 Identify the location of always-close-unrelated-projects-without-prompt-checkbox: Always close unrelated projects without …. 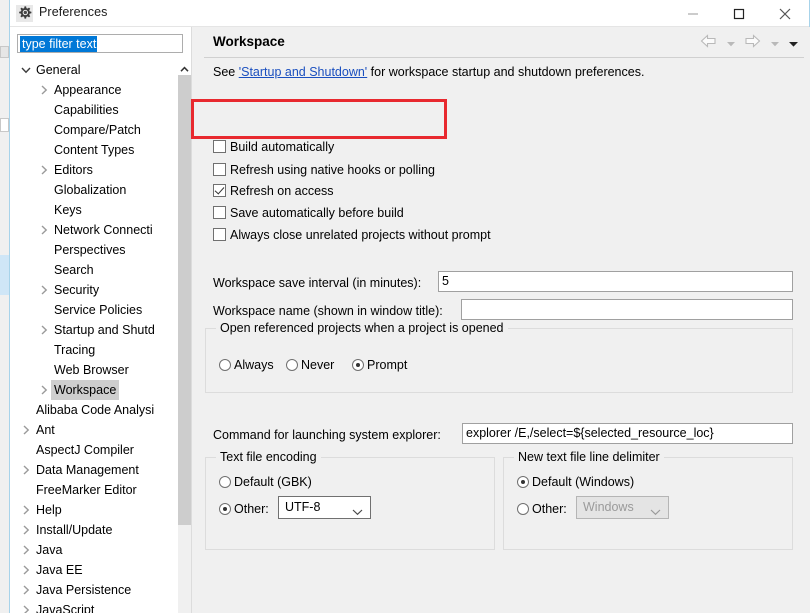
(352, 235).